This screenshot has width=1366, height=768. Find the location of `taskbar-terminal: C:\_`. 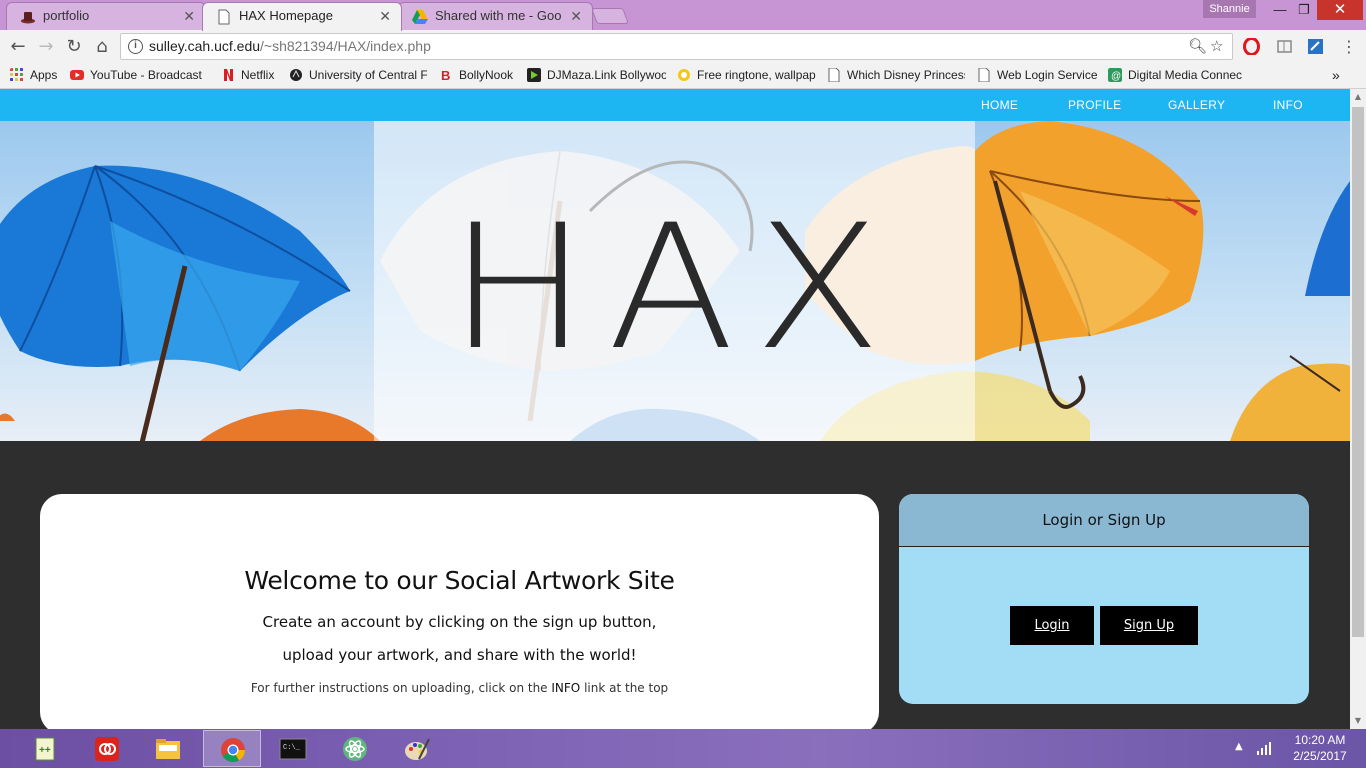

taskbar-terminal: C:\_ is located at coordinates (293, 748).